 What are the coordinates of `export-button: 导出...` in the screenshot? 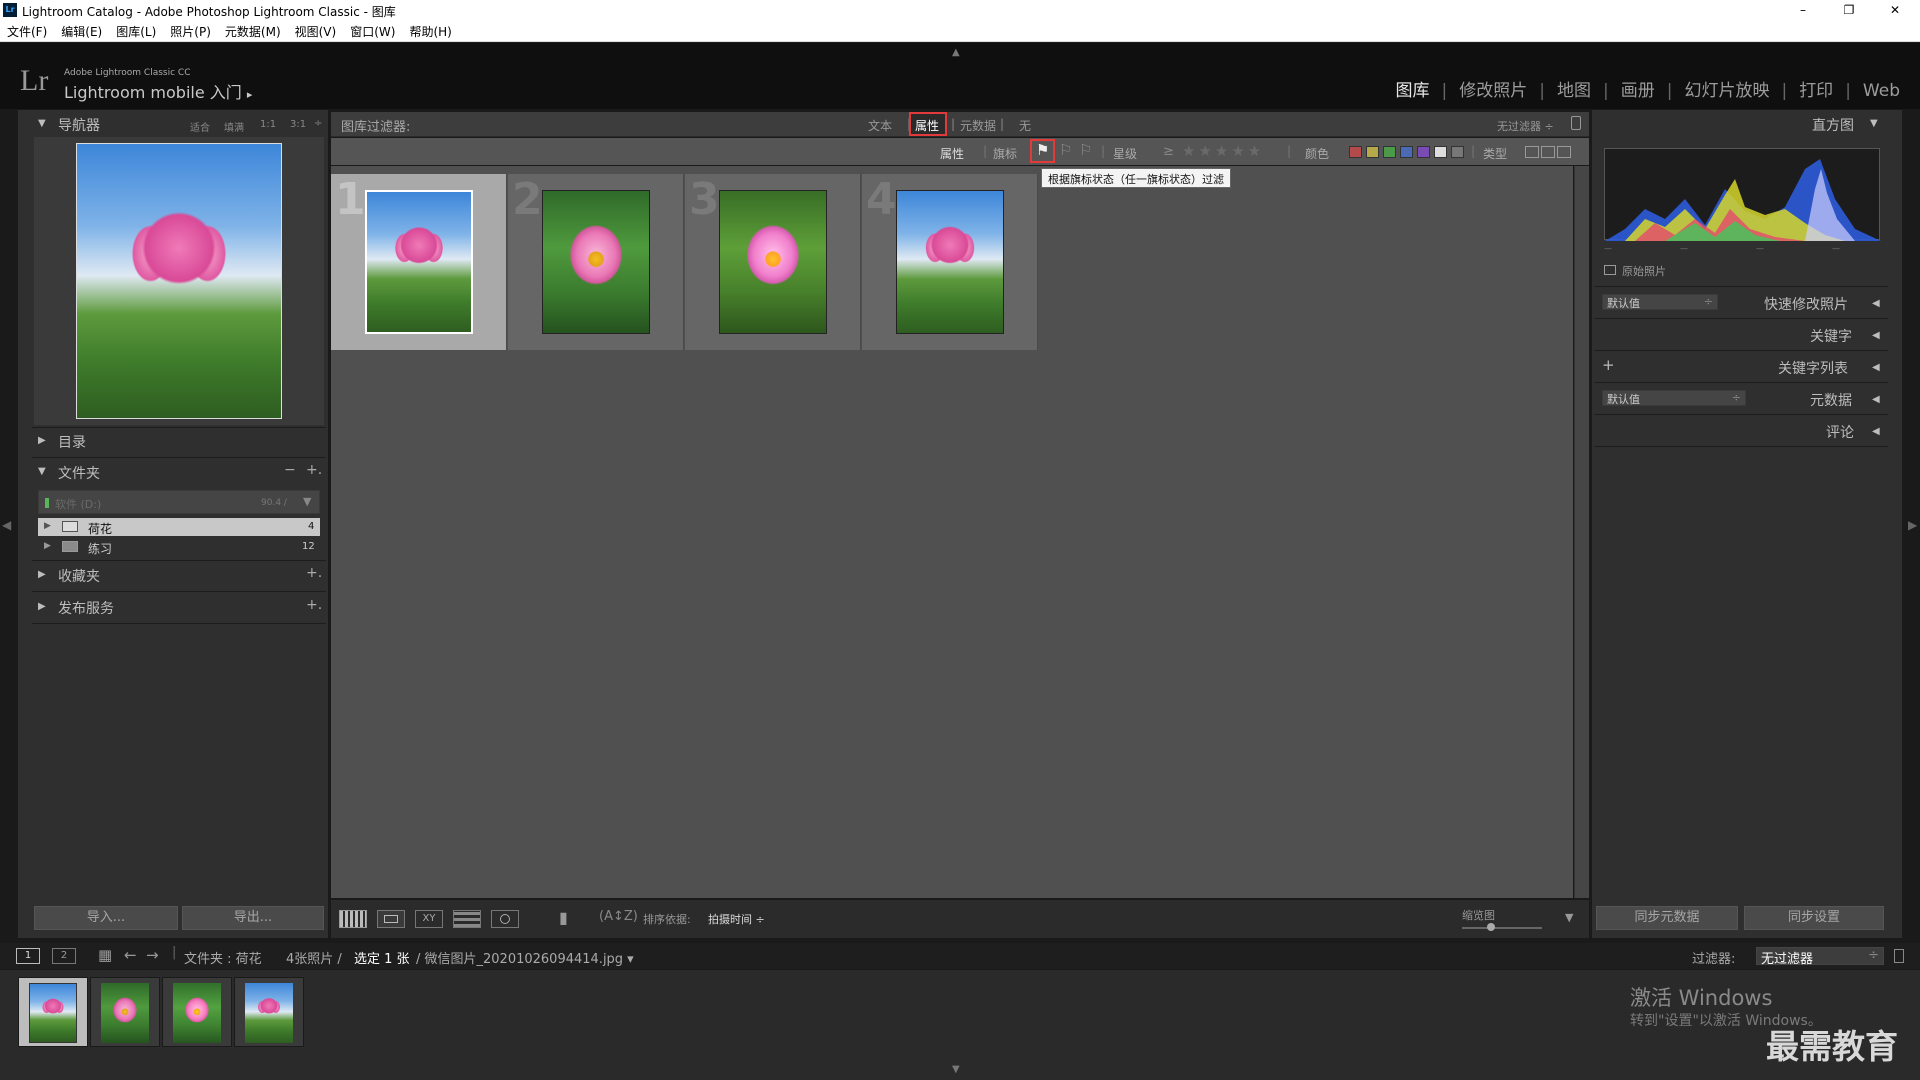 It's located at (253, 918).